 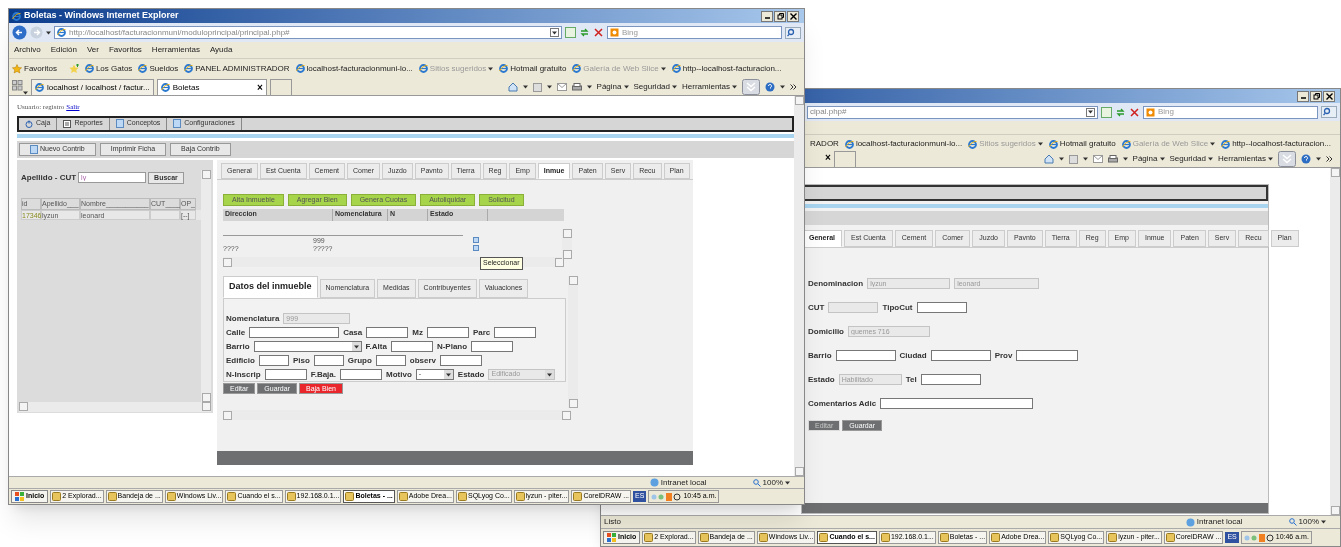 What do you see at coordinates (19, 32) in the screenshot?
I see `back-icon` at bounding box center [19, 32].